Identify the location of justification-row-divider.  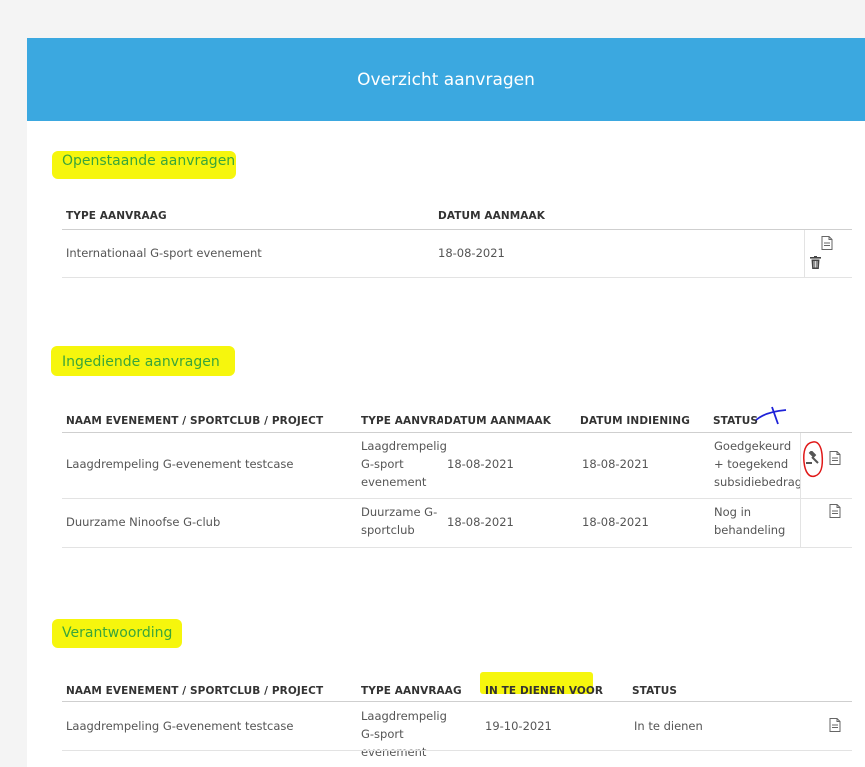
(457, 750).